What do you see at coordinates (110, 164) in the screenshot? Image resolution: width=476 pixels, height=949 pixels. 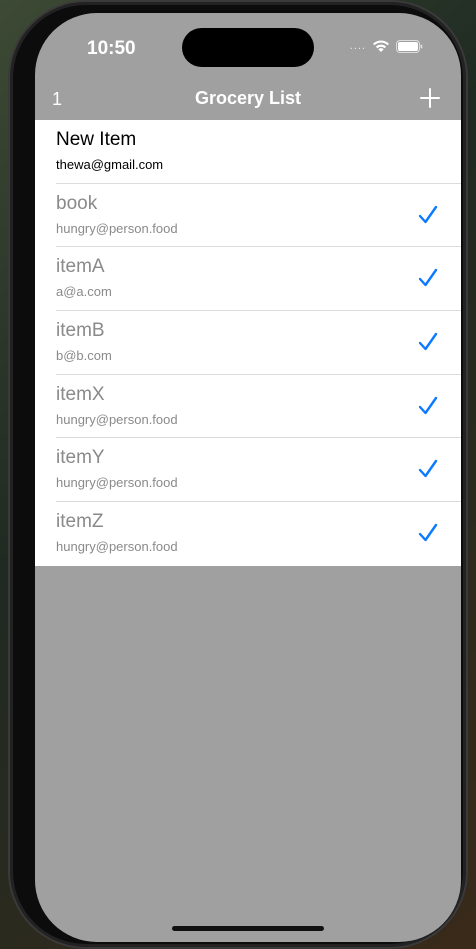 I see `item-email: thewa@gmail.com` at bounding box center [110, 164].